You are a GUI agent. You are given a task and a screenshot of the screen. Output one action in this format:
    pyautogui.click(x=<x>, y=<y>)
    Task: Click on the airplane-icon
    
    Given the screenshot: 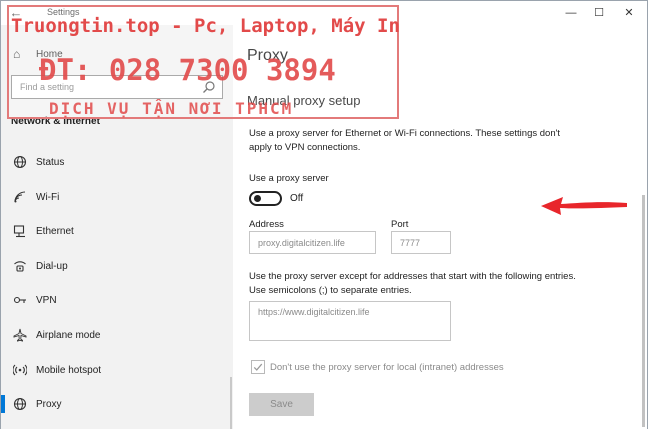 What is the action you would take?
    pyautogui.click(x=20, y=335)
    